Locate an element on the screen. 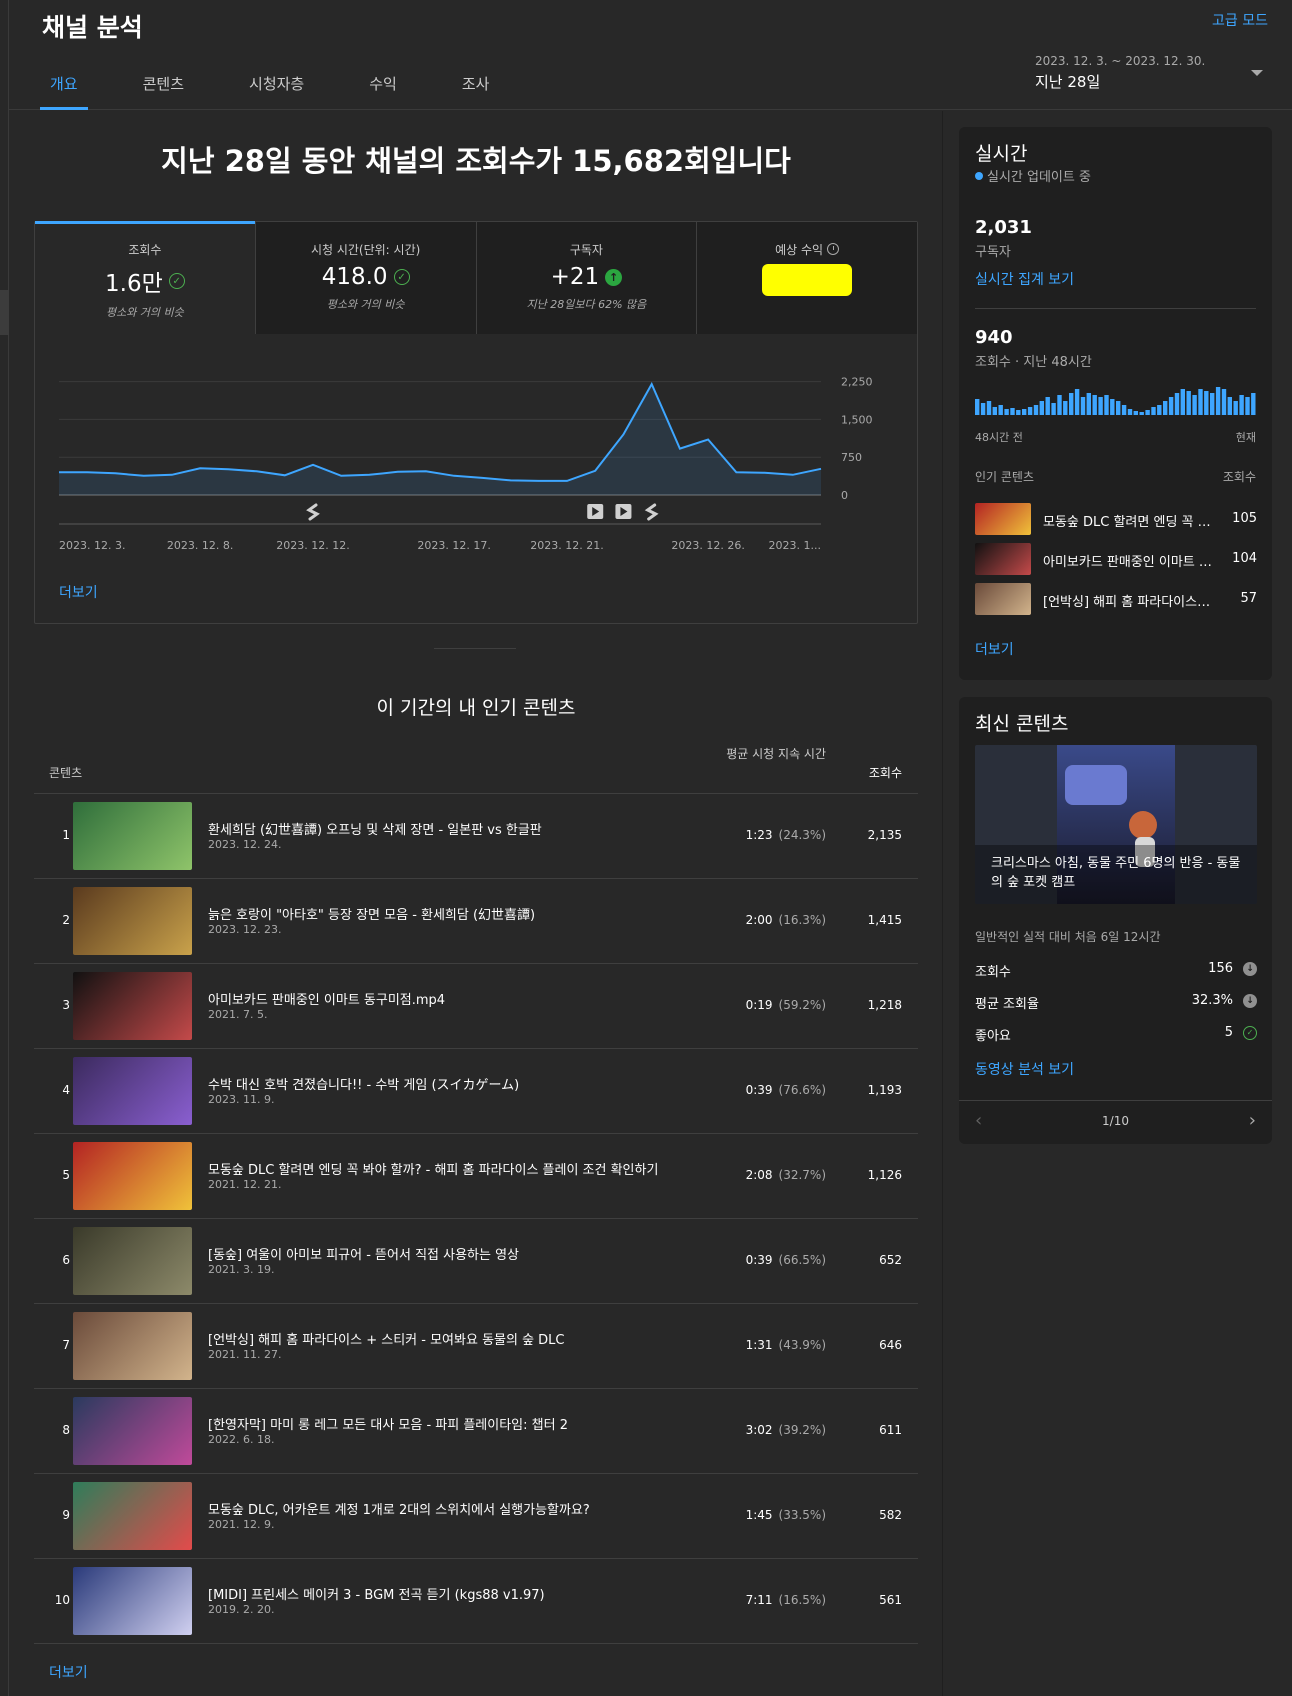  shorts-icon is located at coordinates (313, 512).